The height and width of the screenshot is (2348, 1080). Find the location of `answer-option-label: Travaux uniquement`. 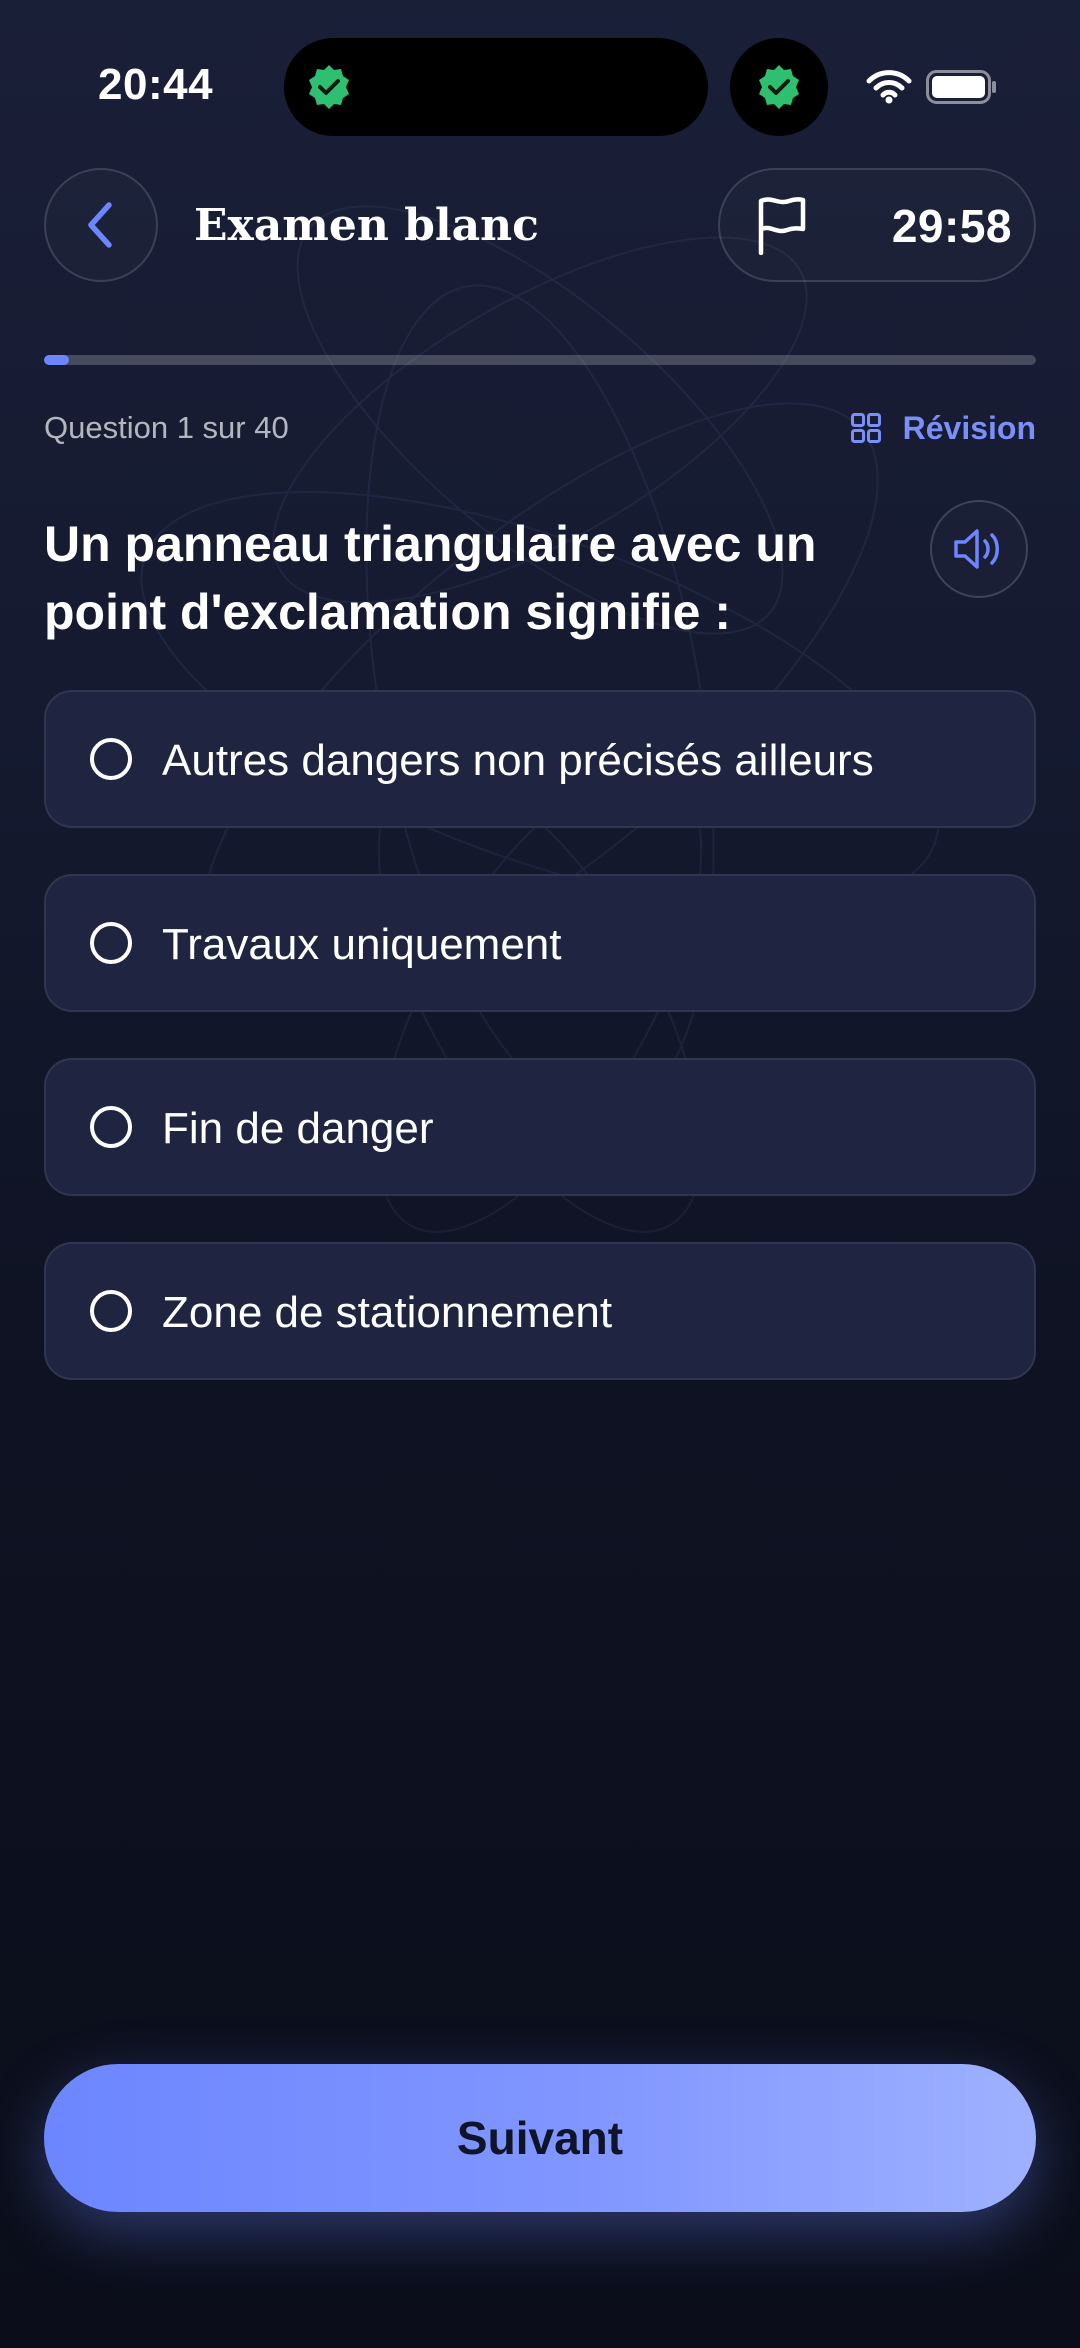

answer-option-label: Travaux uniquement is located at coordinates (362, 944).